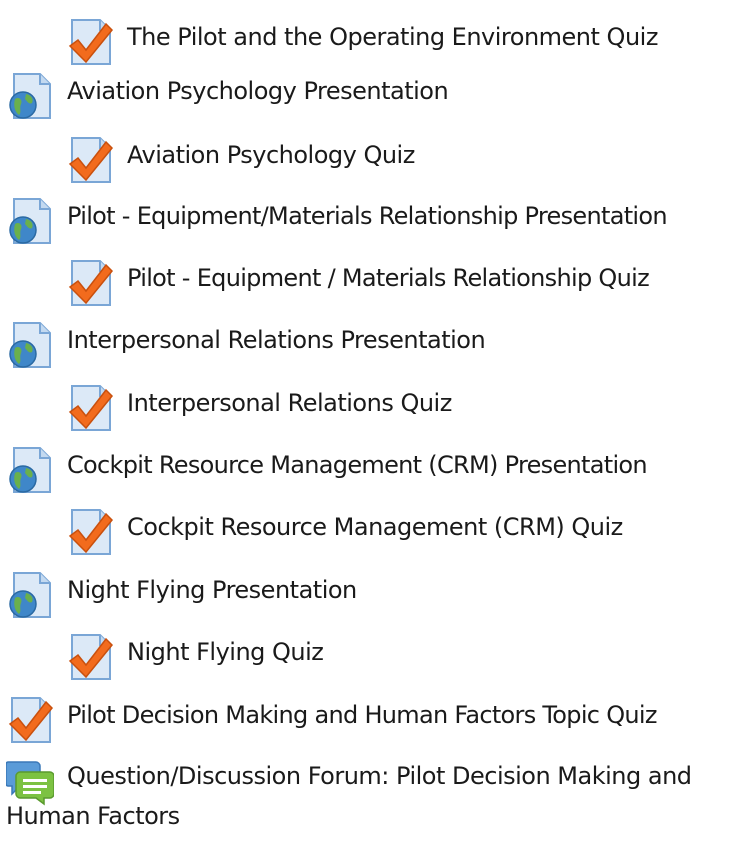 Image resolution: width=731 pixels, height=848 pixels. Describe the element at coordinates (212, 590) in the screenshot. I see `activity-label: Night Flying Presentation` at that location.